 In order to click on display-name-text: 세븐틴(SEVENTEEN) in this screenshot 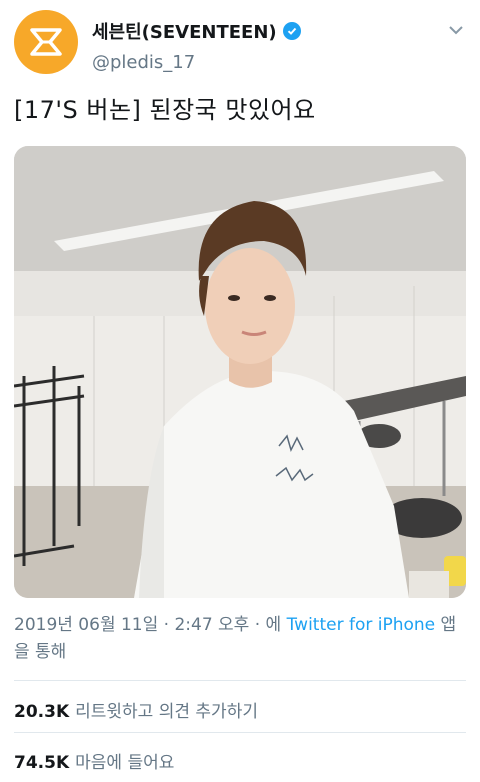, I will do `click(184, 32)`.